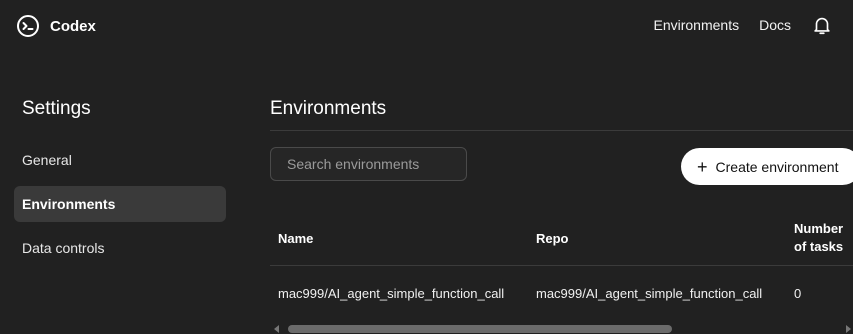 The width and height of the screenshot is (853, 334). Describe the element at coordinates (822, 25) in the screenshot. I see `bell-icon` at that location.